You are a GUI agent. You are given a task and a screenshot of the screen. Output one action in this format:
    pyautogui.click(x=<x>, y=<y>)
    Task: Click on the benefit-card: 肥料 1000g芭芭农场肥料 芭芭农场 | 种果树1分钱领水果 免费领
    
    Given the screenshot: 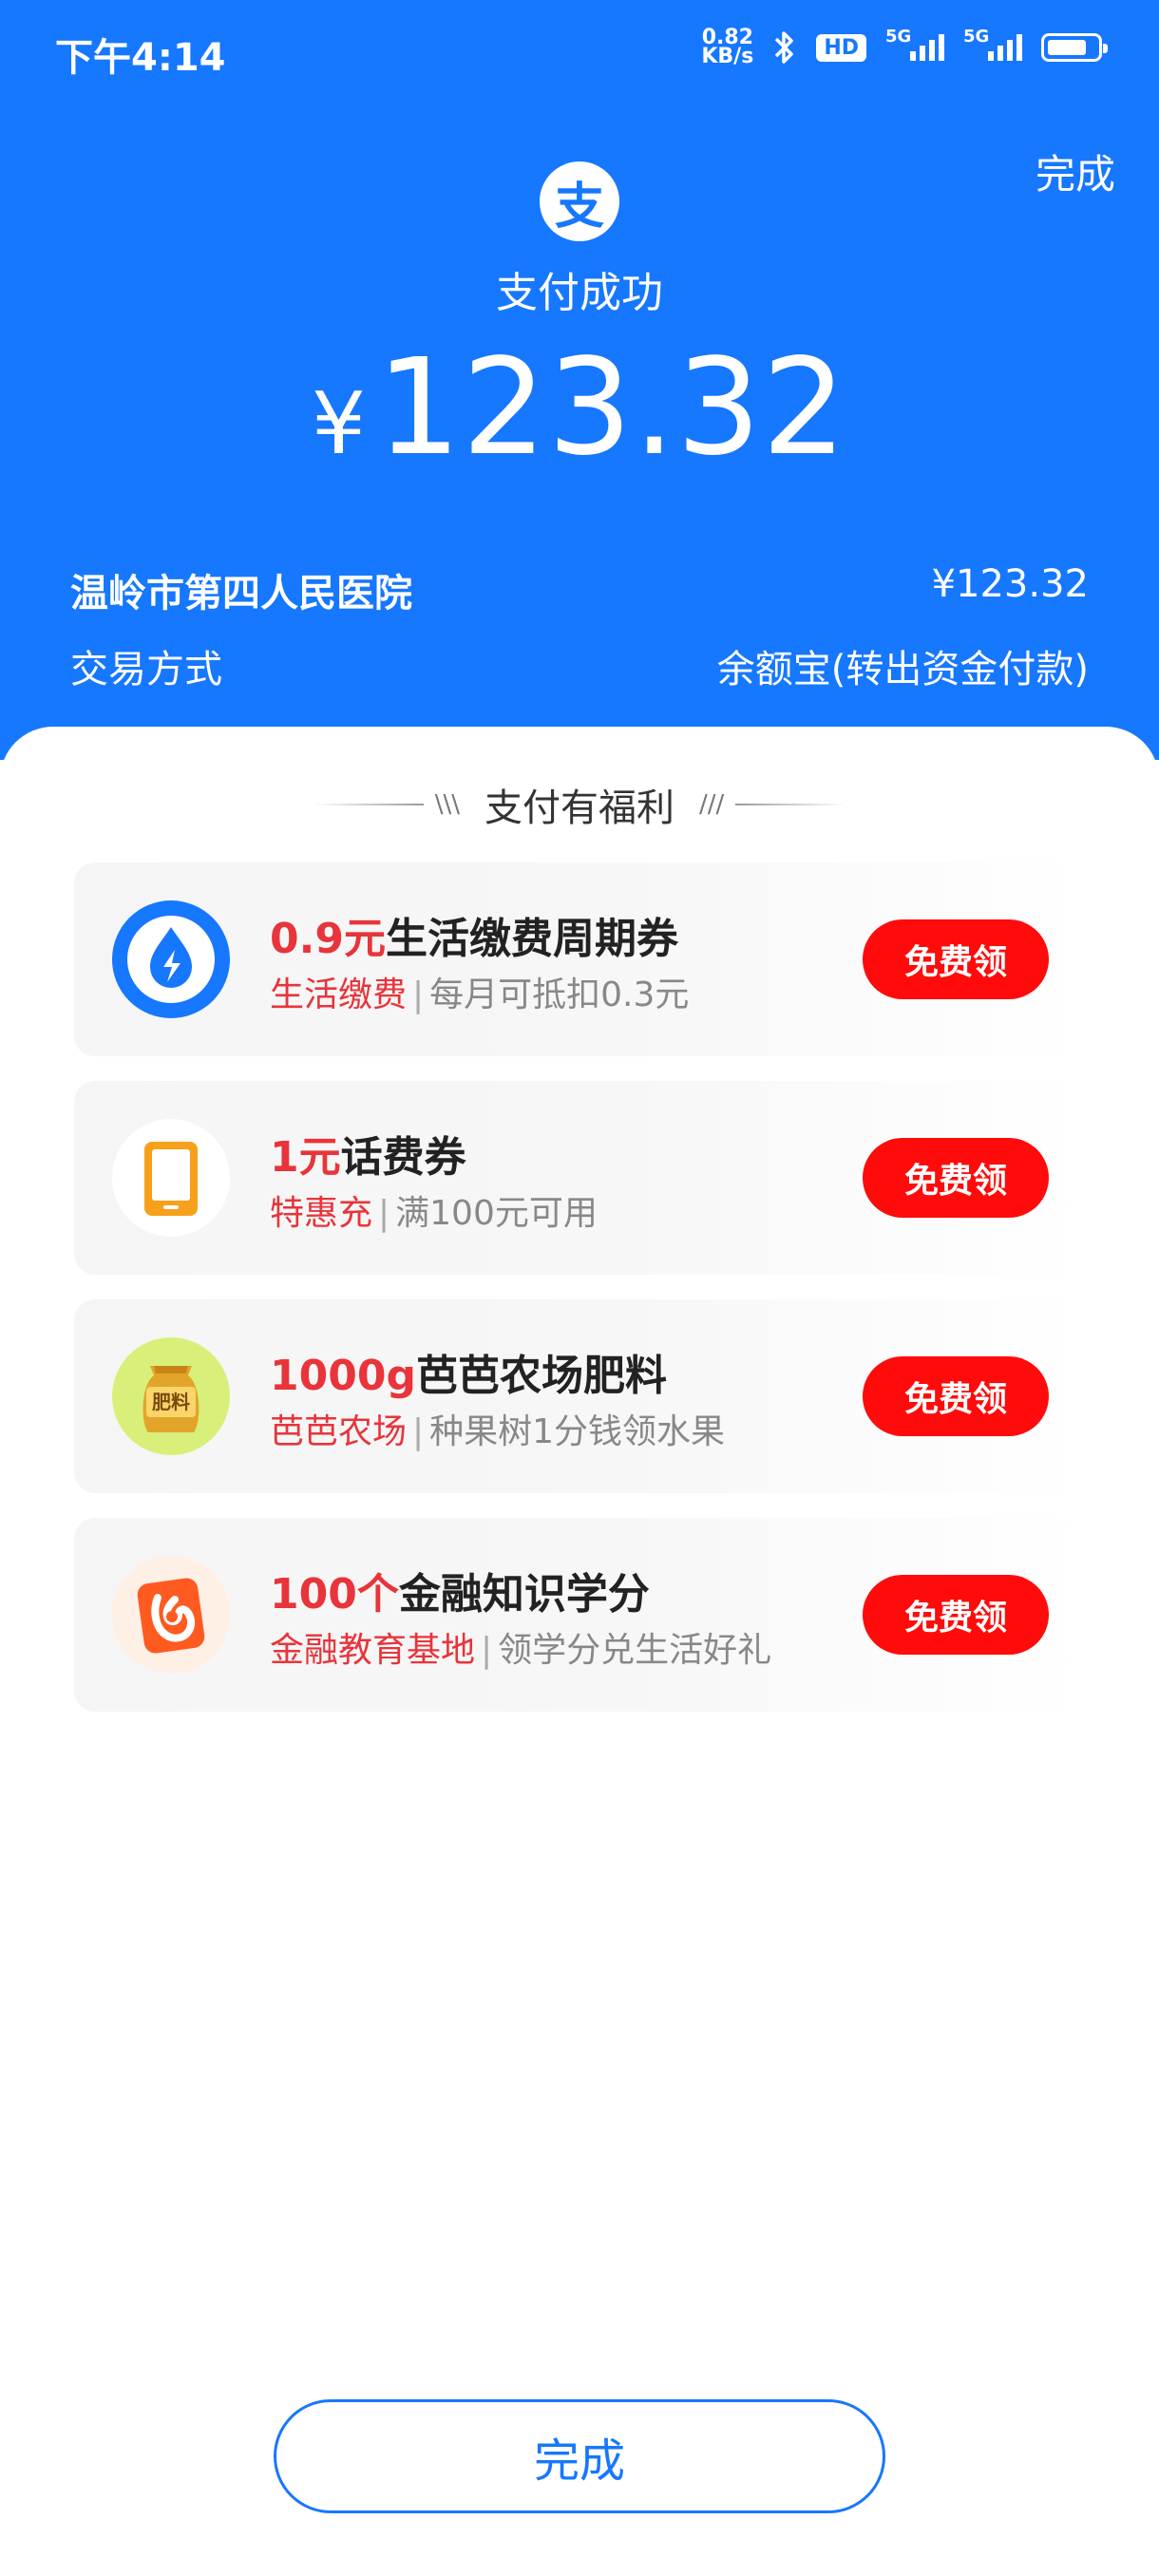 What is the action you would take?
    pyautogui.click(x=579, y=1396)
    